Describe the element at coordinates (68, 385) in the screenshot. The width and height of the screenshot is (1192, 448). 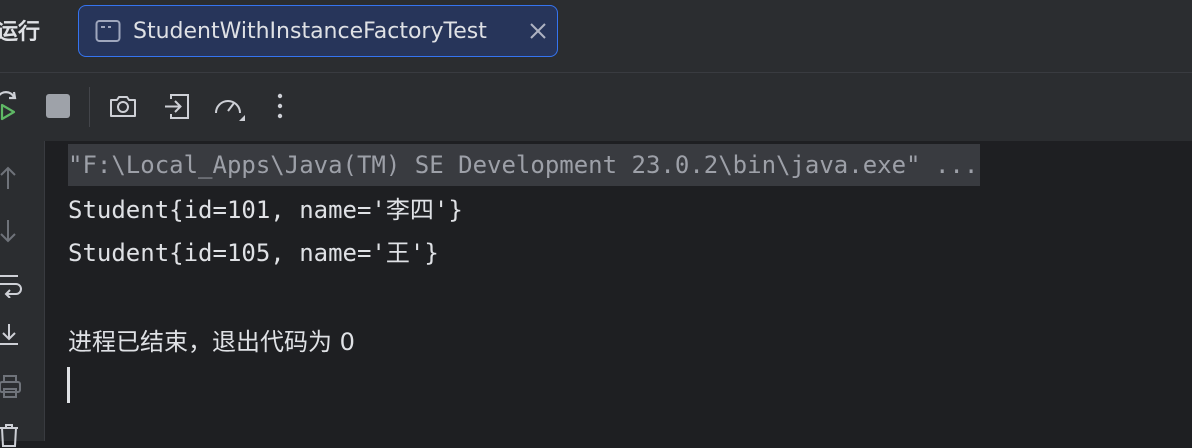
I see `text-caret` at that location.